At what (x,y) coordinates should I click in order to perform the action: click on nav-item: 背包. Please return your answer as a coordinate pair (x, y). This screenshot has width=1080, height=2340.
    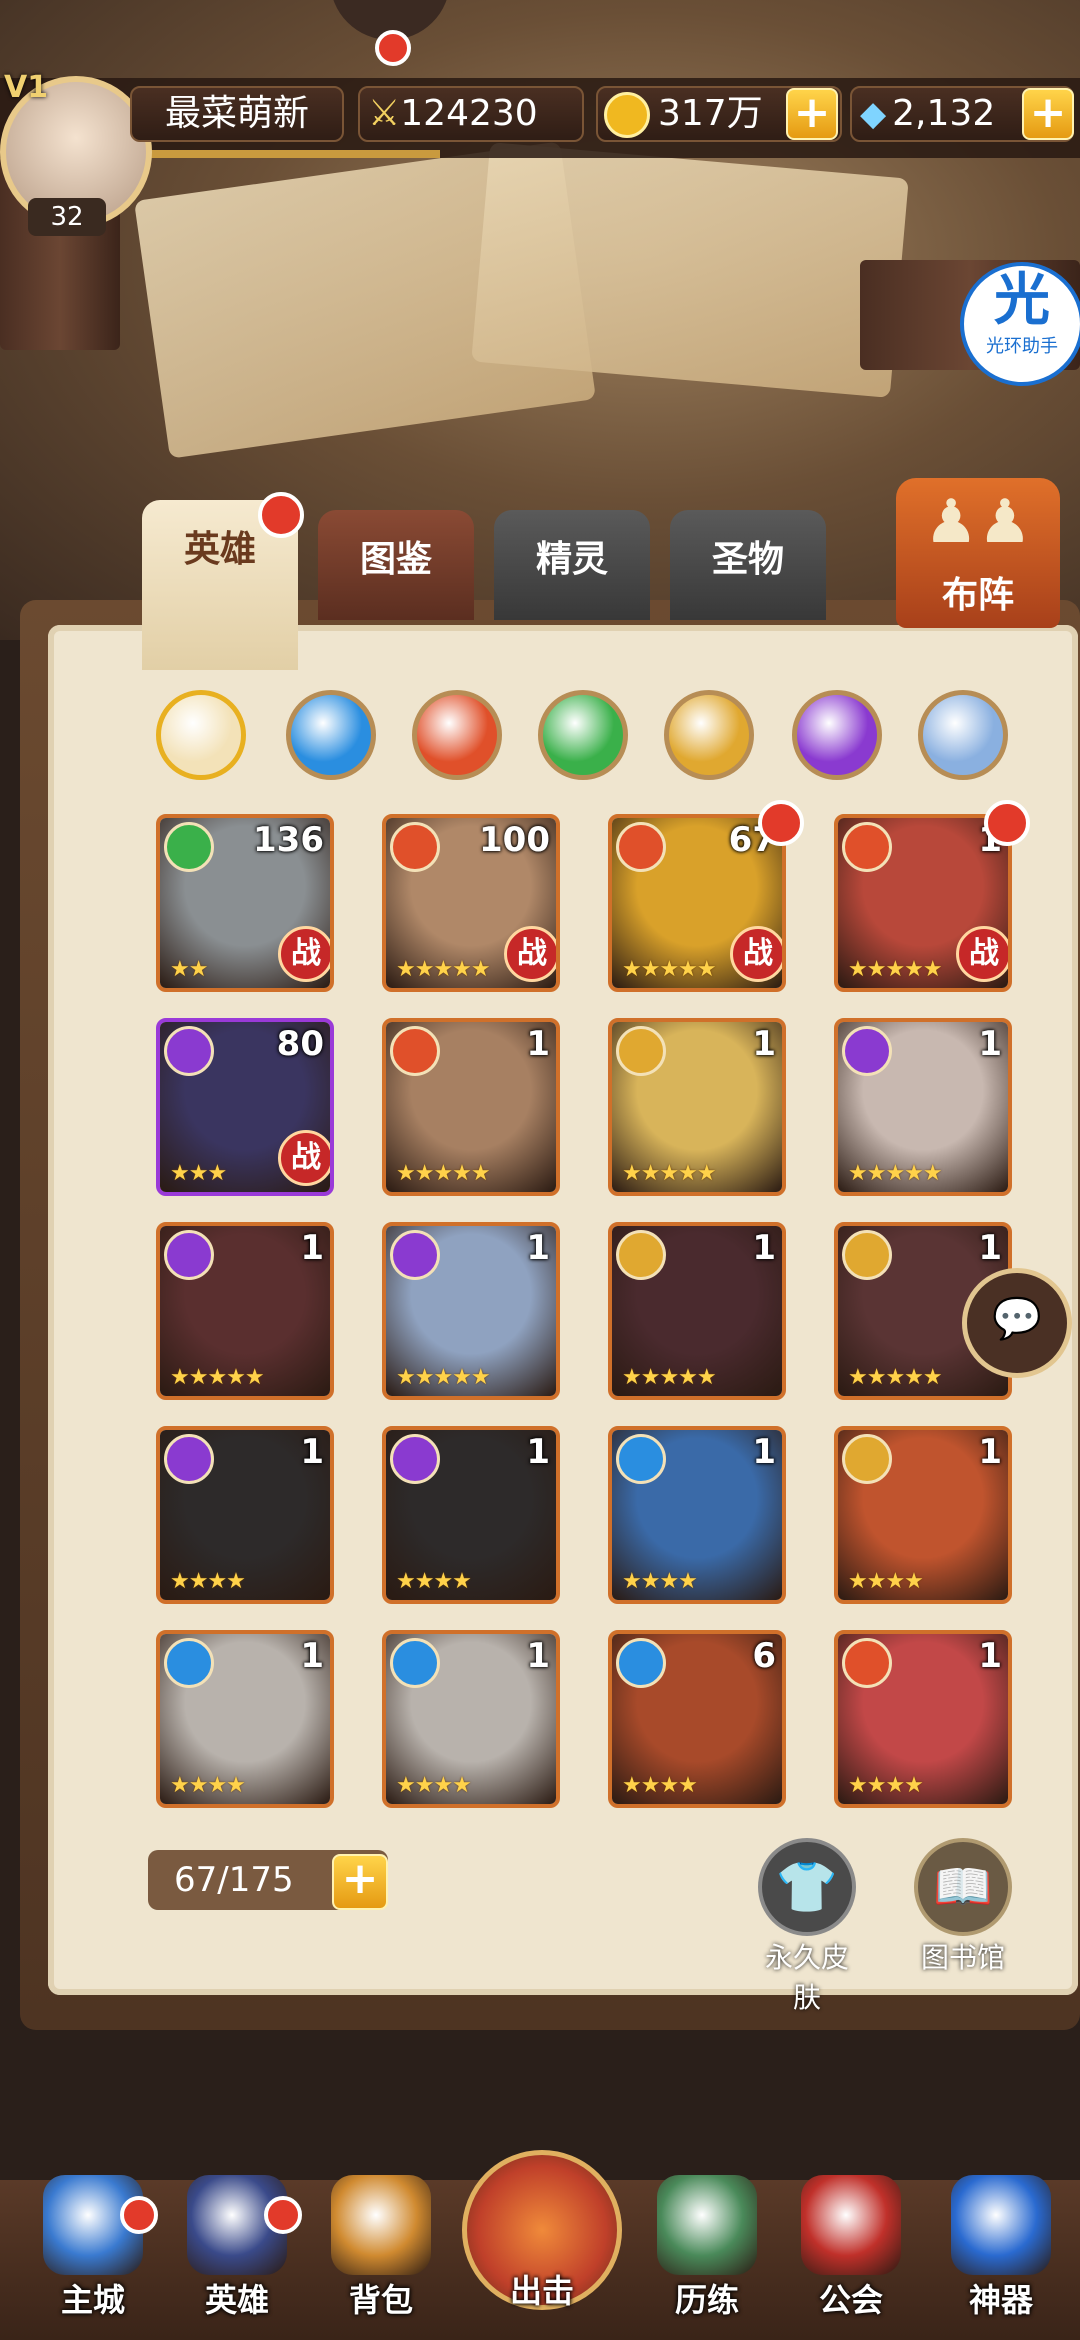
    Looking at the image, I should click on (381, 2257).